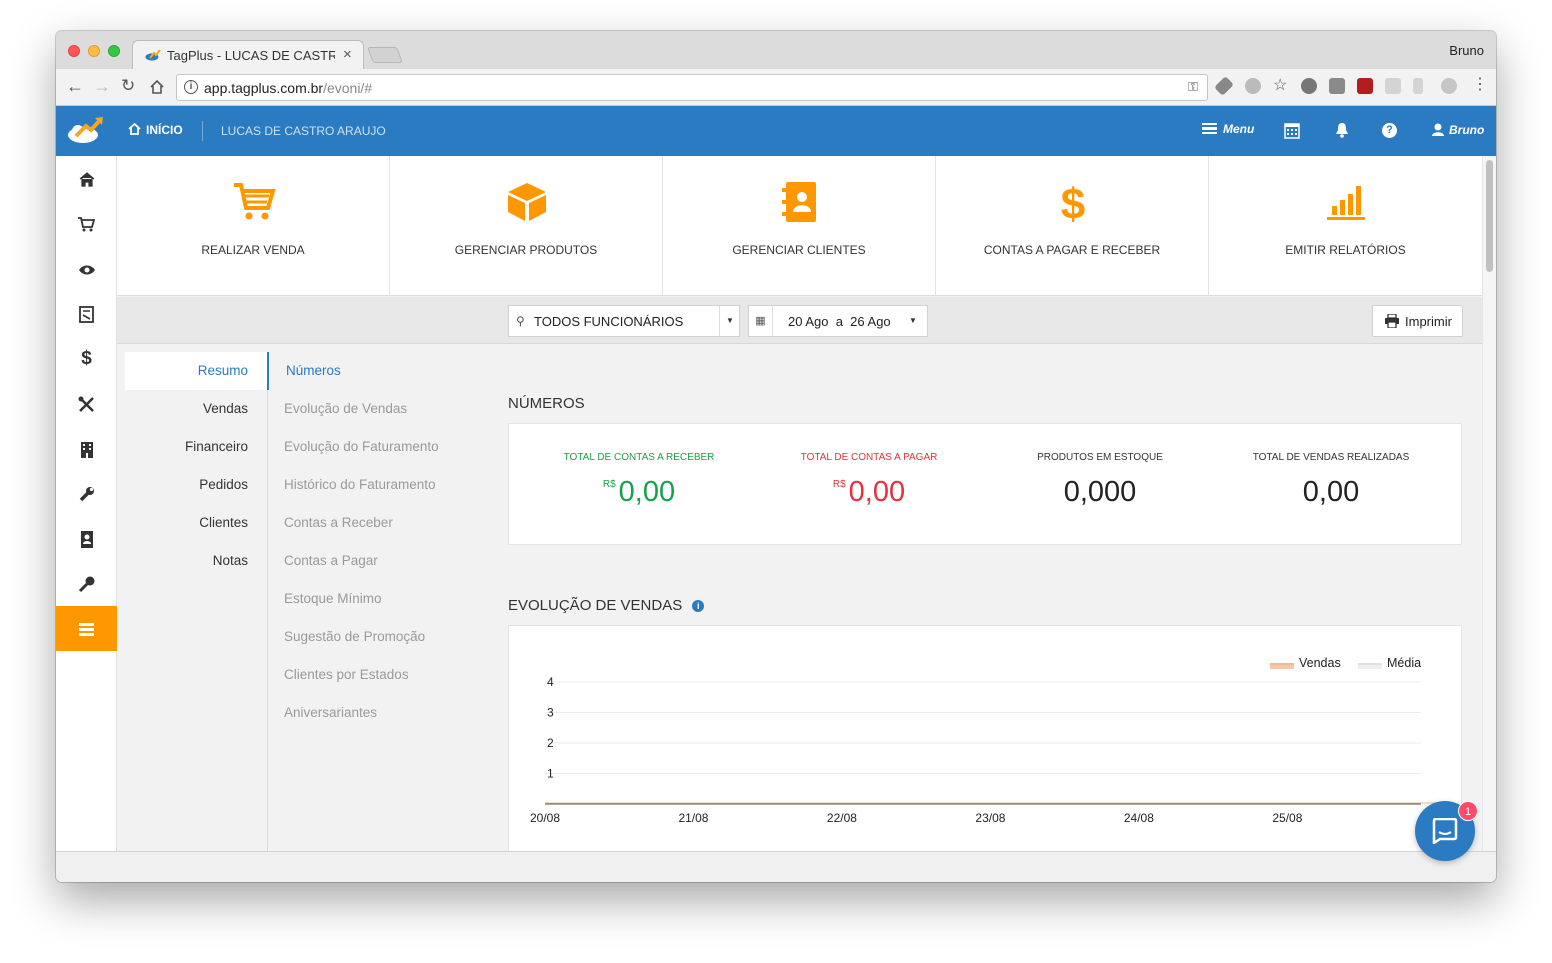 This screenshot has height=963, width=1552. What do you see at coordinates (1438, 129) in the screenshot?
I see `user-icon` at bounding box center [1438, 129].